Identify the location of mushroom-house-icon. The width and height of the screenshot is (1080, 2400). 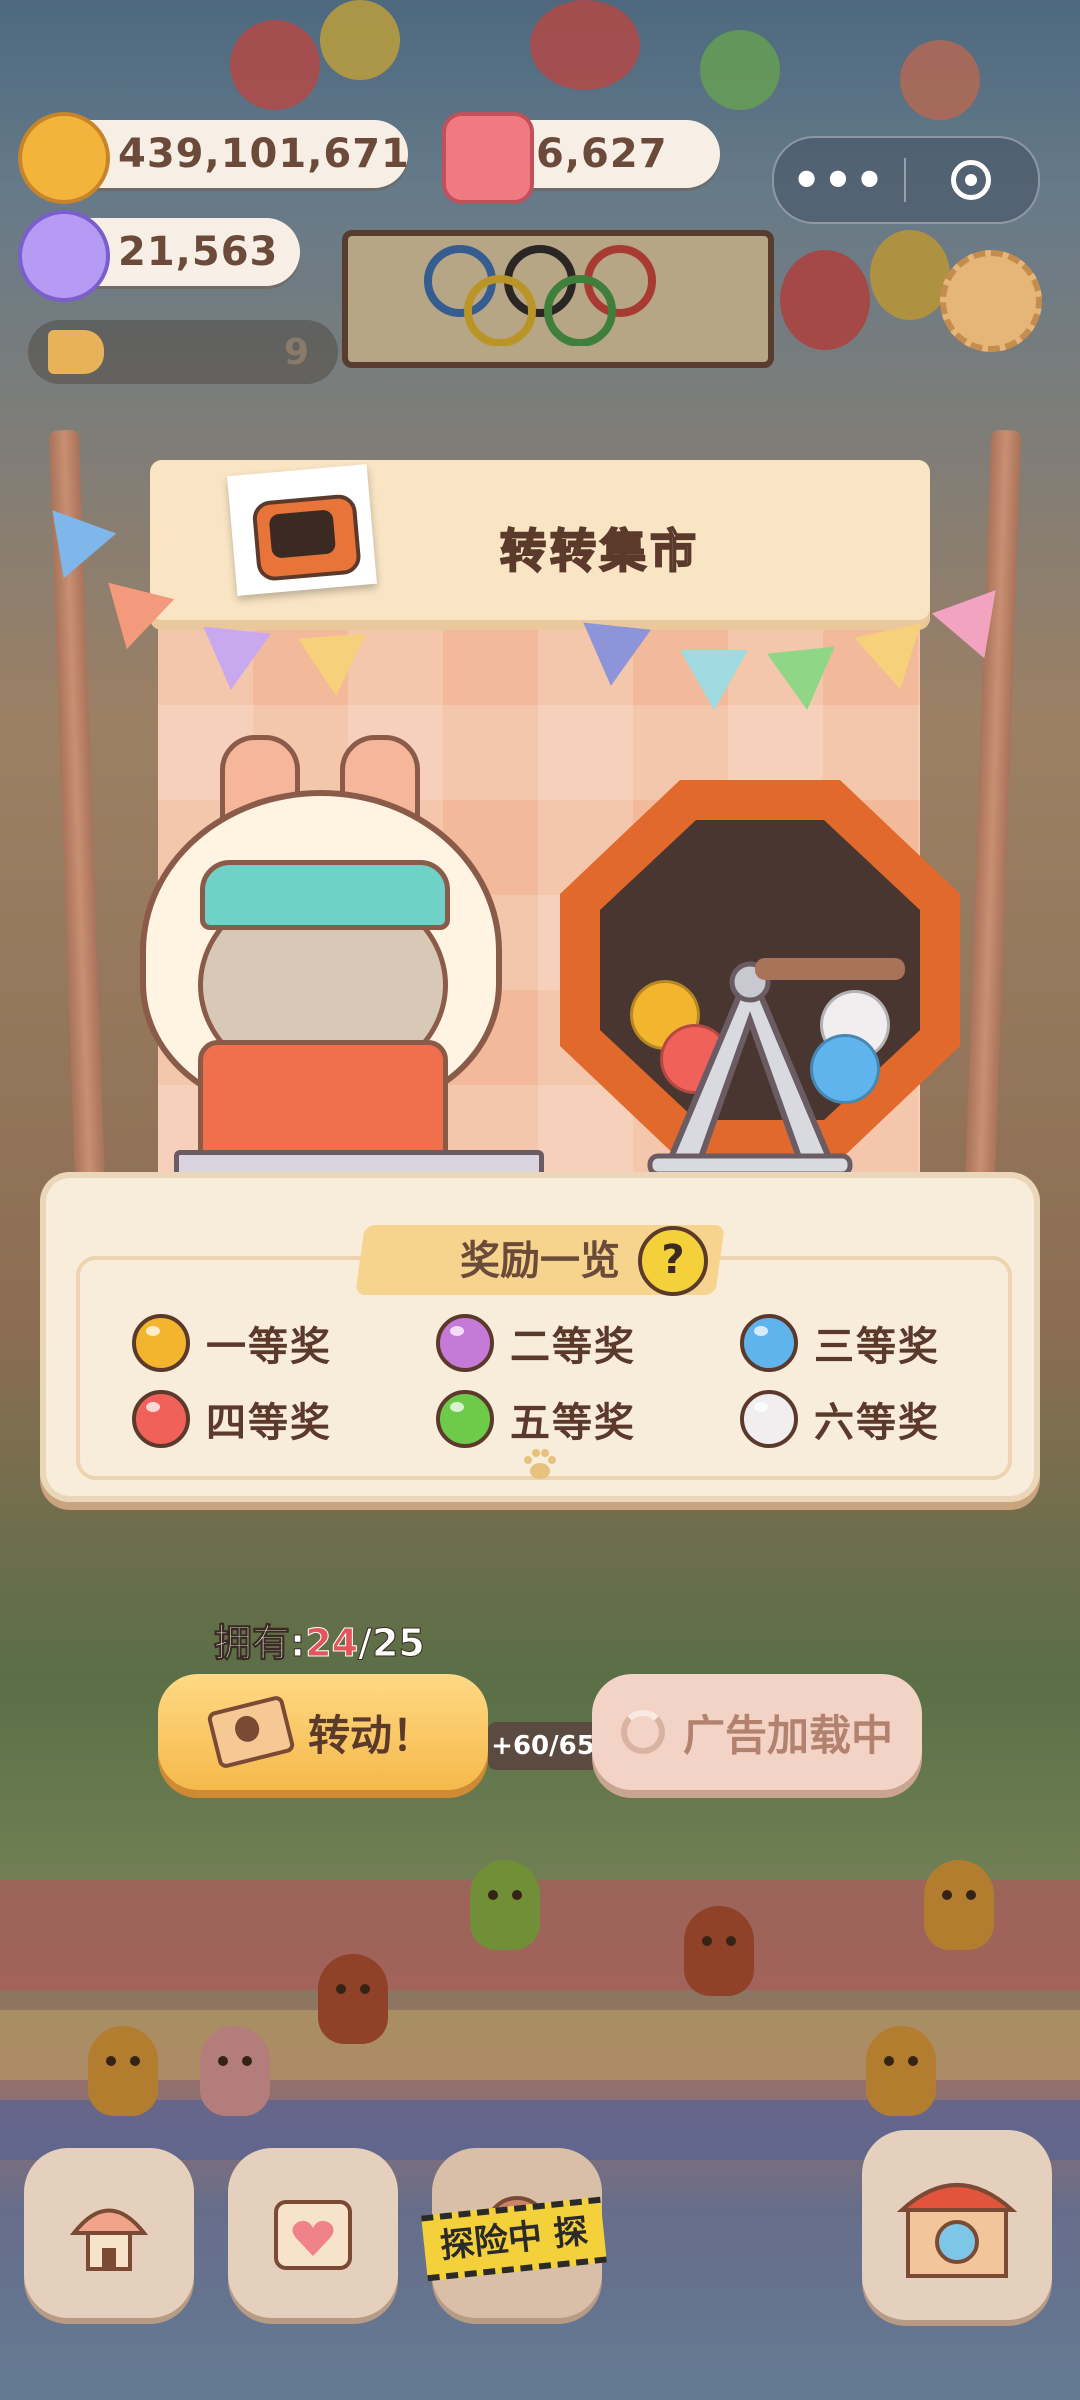
(109, 2239).